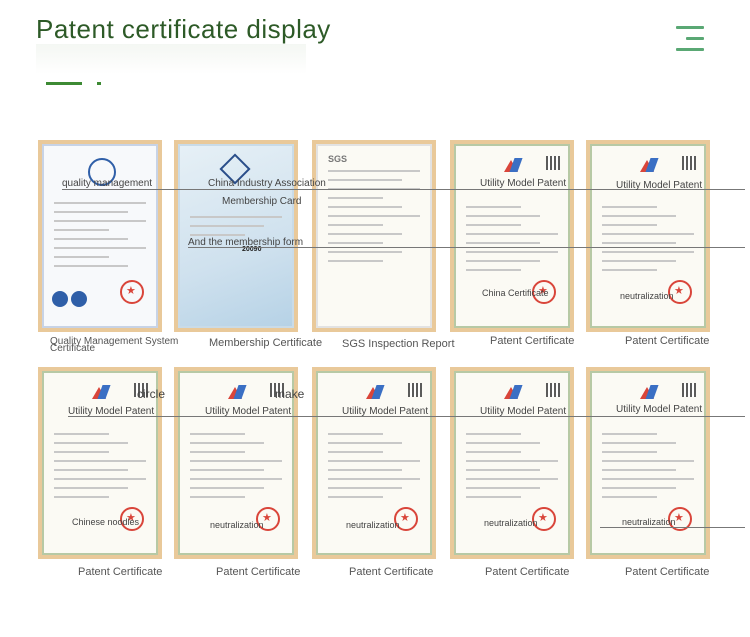  What do you see at coordinates (688, 40) in the screenshot?
I see `hamburger-menu-icon` at bounding box center [688, 40].